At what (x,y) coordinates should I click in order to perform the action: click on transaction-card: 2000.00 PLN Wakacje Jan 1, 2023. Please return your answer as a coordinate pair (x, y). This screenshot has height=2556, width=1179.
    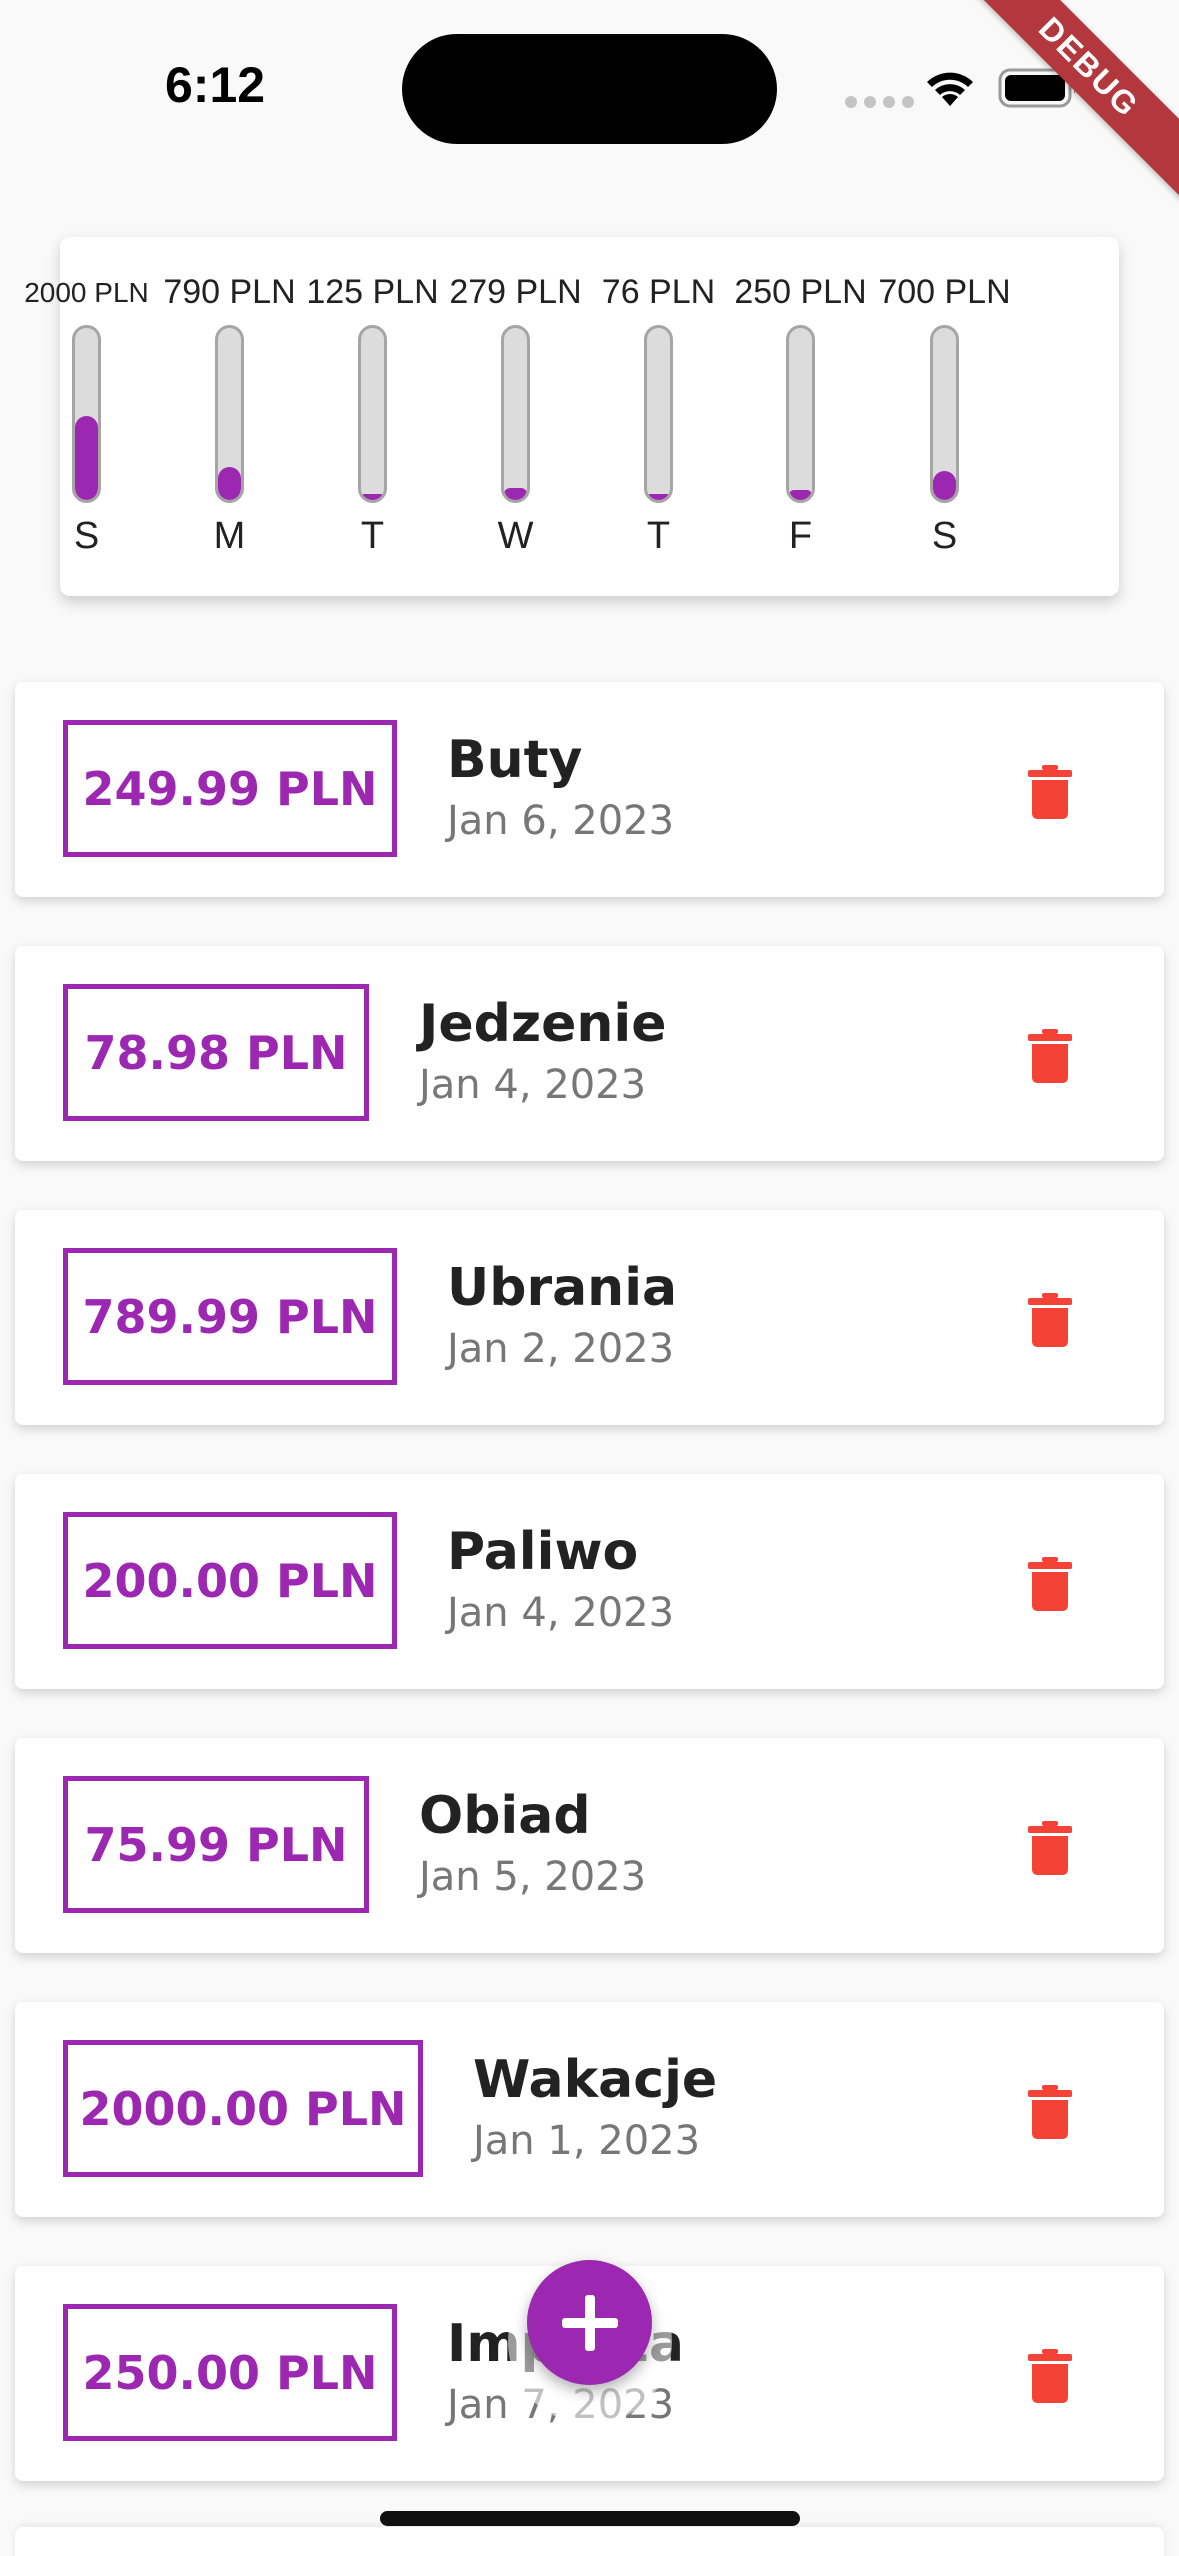
    Looking at the image, I should click on (589, 2109).